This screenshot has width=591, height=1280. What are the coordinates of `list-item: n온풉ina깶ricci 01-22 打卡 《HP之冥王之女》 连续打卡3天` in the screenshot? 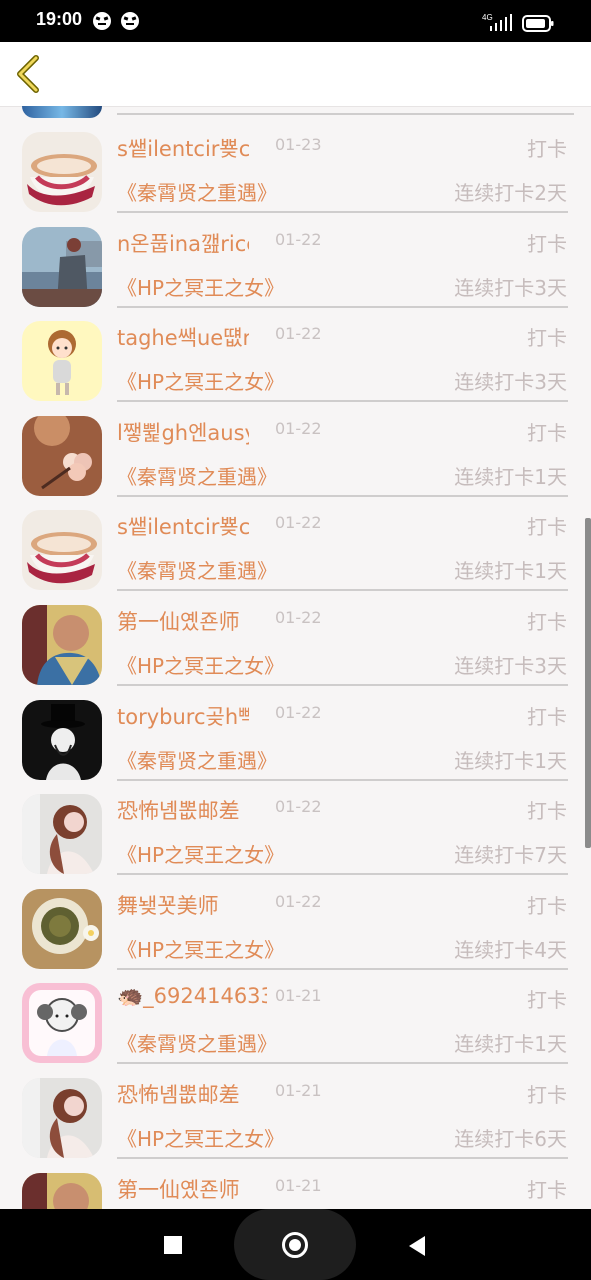 It's located at (292, 266).